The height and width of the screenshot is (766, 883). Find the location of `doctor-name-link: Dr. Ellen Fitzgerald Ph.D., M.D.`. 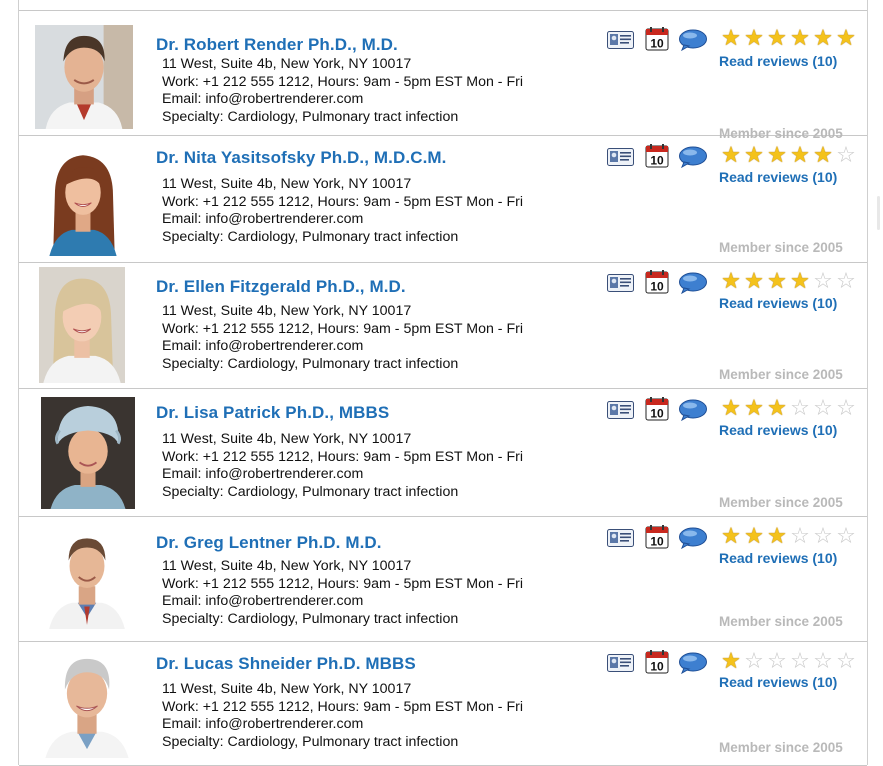

doctor-name-link: Dr. Ellen Fitzgerald Ph.D., M.D. is located at coordinates (281, 287).